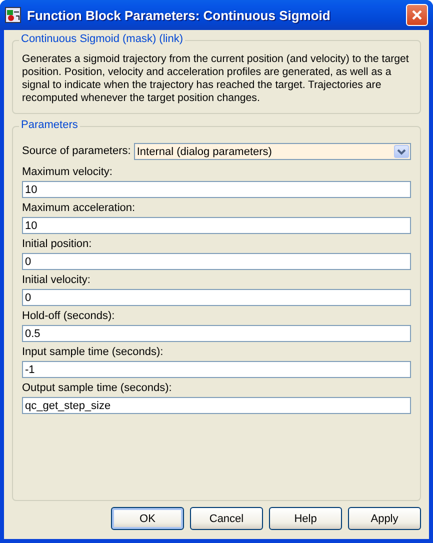 This screenshot has height=543, width=433. What do you see at coordinates (384, 518) in the screenshot?
I see `dialog-button: Apply` at bounding box center [384, 518].